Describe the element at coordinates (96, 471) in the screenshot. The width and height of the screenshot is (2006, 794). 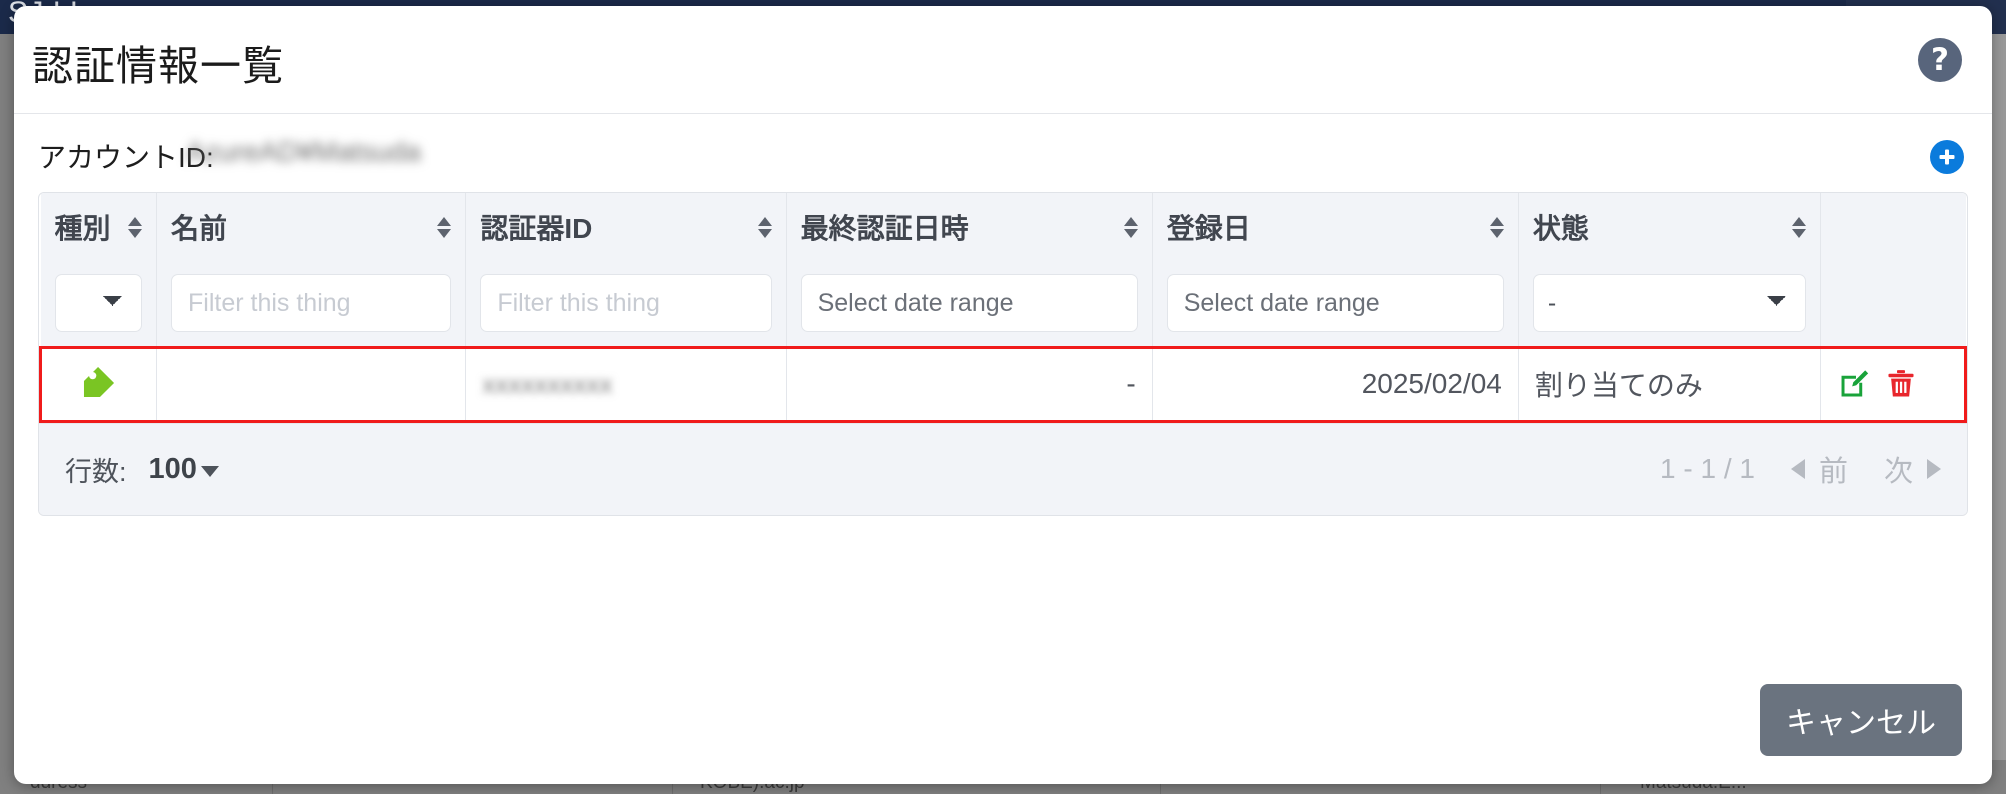
I see `rows-per-page-label: 行数:` at that location.